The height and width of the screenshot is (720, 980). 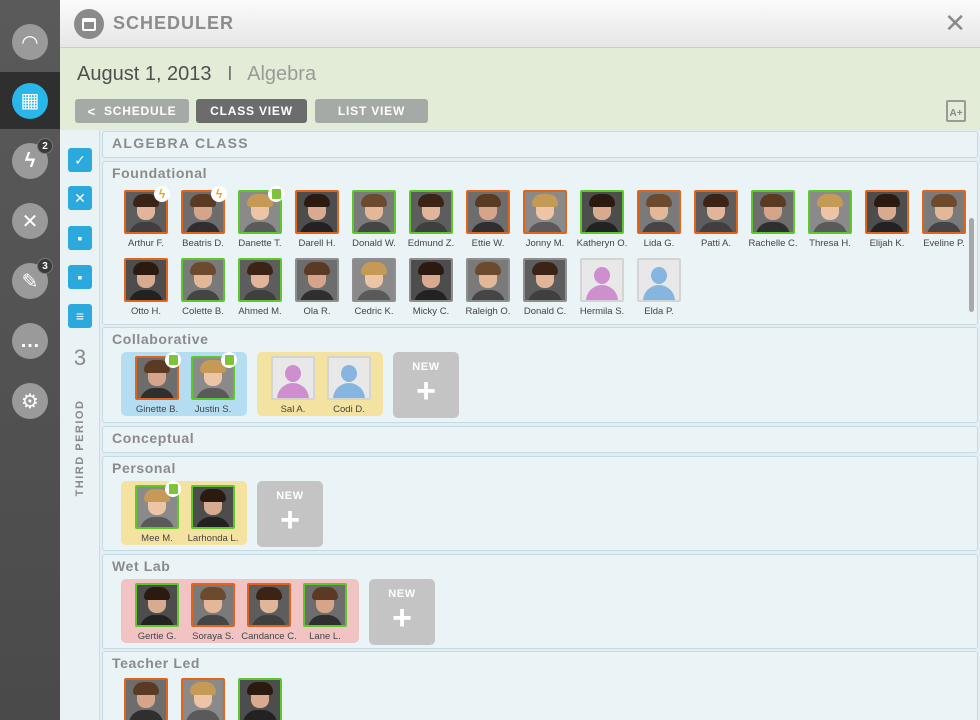 I want to click on settings-gear-icon: ⚙, so click(x=30, y=401).